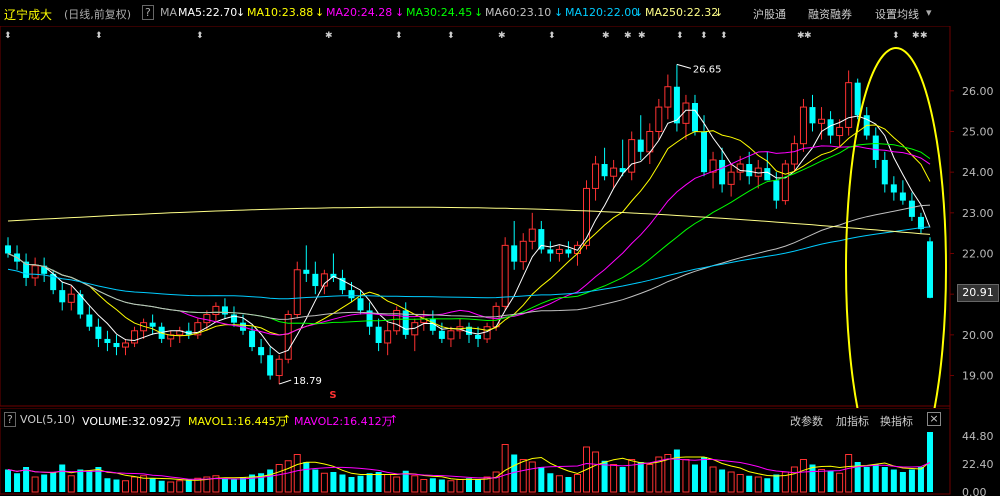 This screenshot has height=496, width=1000. I want to click on dropdown-icon: ▾, so click(929, 12).